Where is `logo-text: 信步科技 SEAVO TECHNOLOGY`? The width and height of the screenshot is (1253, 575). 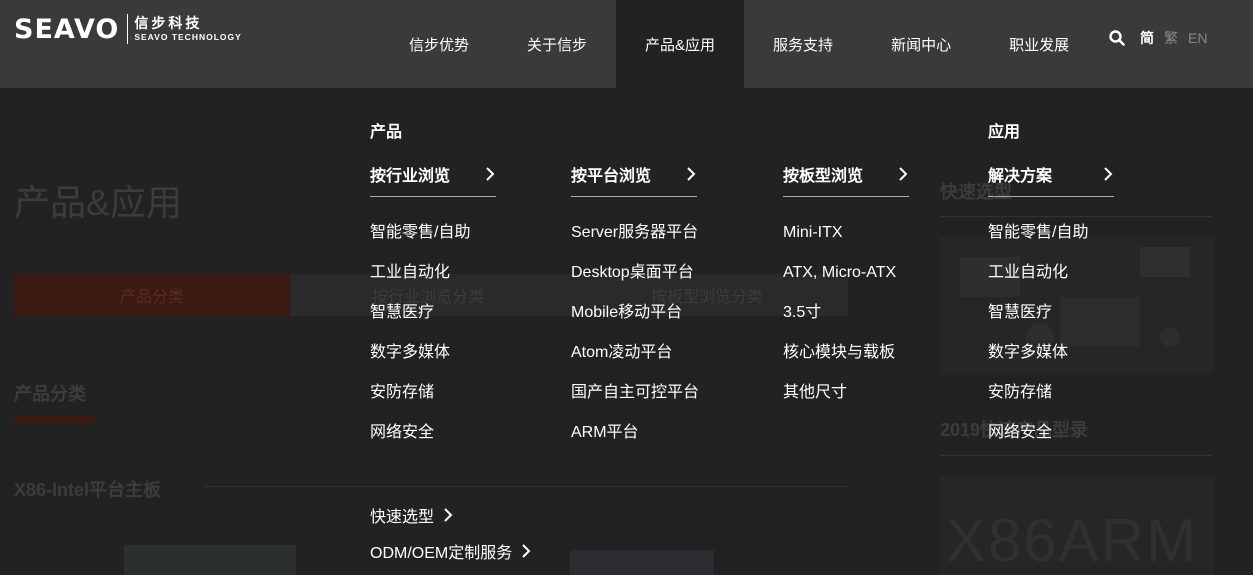 logo-text: 信步科技 SEAVO TECHNOLOGY is located at coordinates (187, 29).